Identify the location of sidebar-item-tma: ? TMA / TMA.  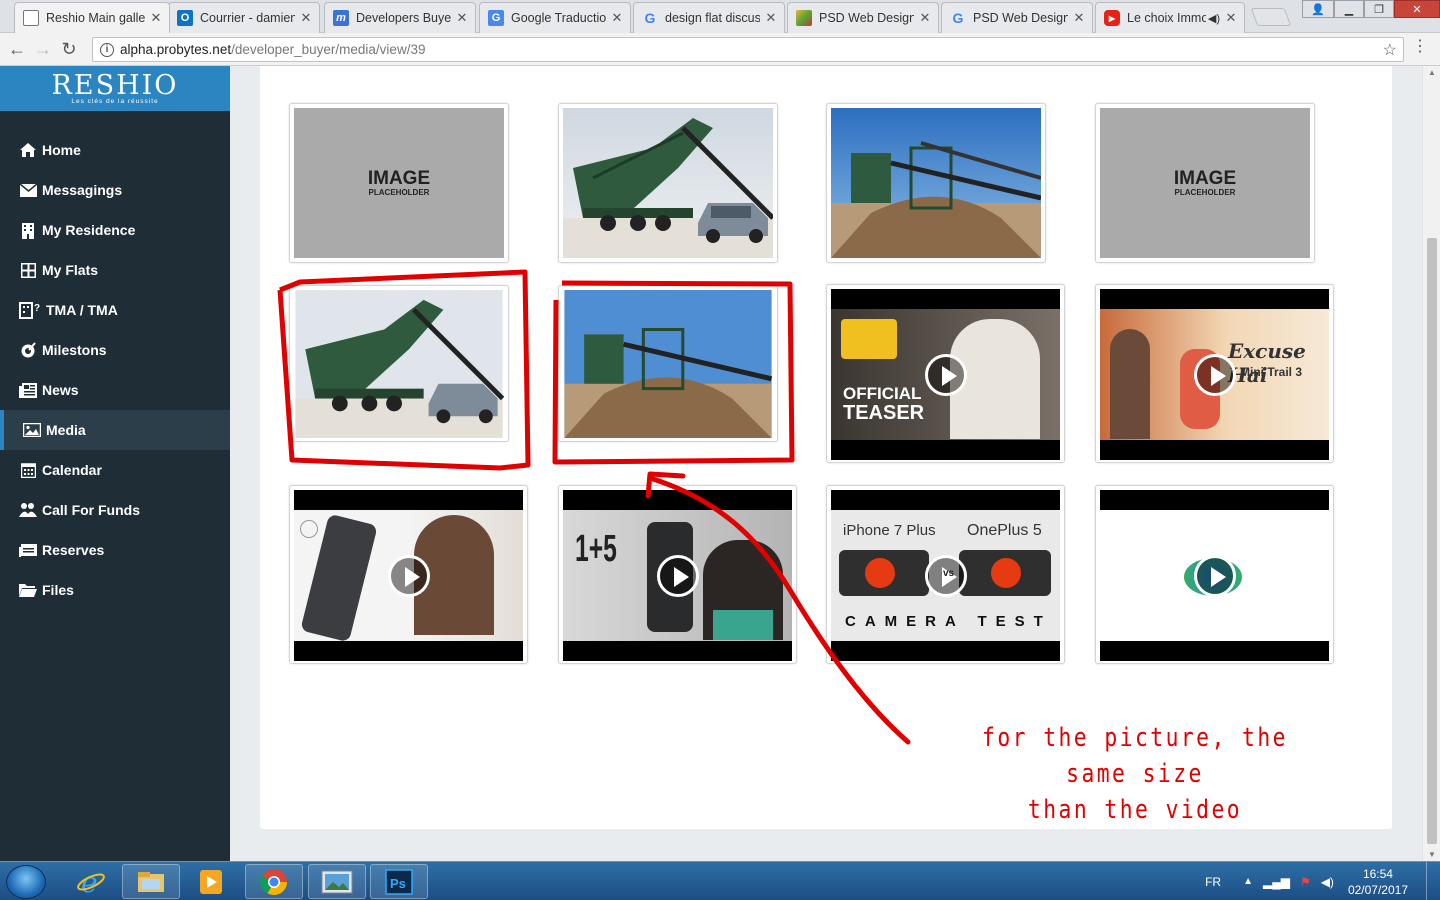
(115, 310).